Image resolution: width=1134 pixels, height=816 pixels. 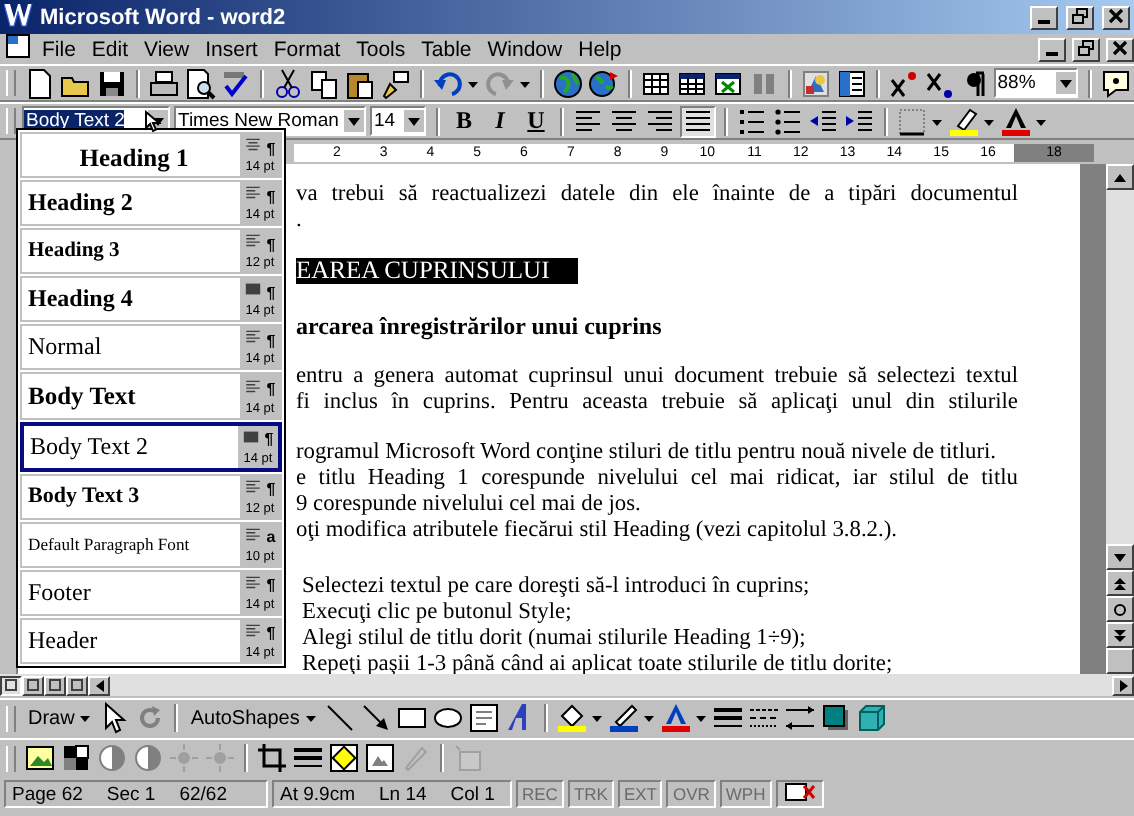 What do you see at coordinates (411, 718) in the screenshot?
I see `rectangle-button` at bounding box center [411, 718].